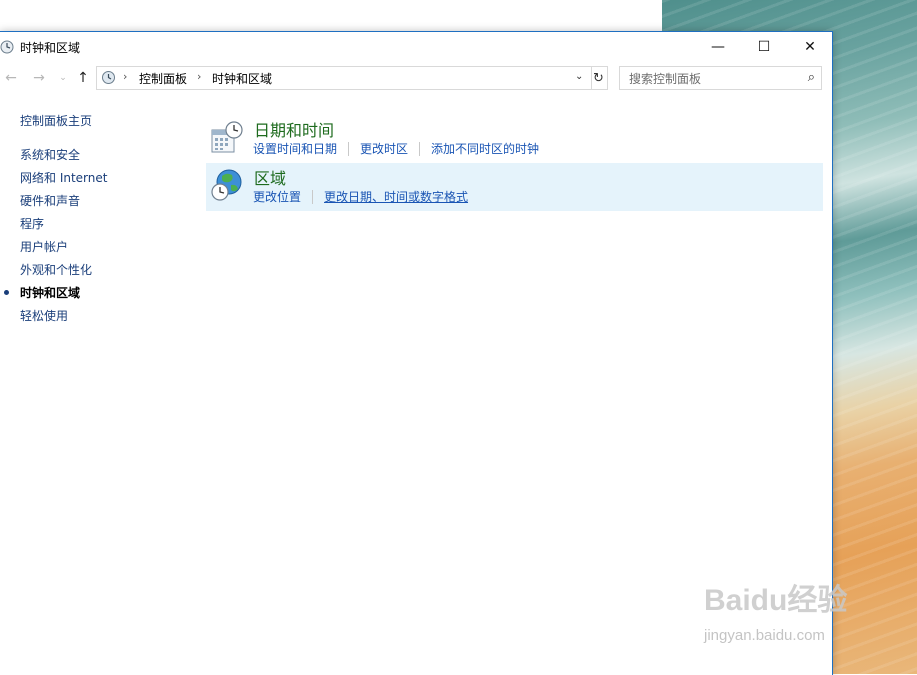 The image size is (917, 675). I want to click on address-row: ← → ⌄ ↑ › 控制面板 › 时钟和区域 ⌄ ↻ 搜索控制面板 ⌕, so click(416, 79).